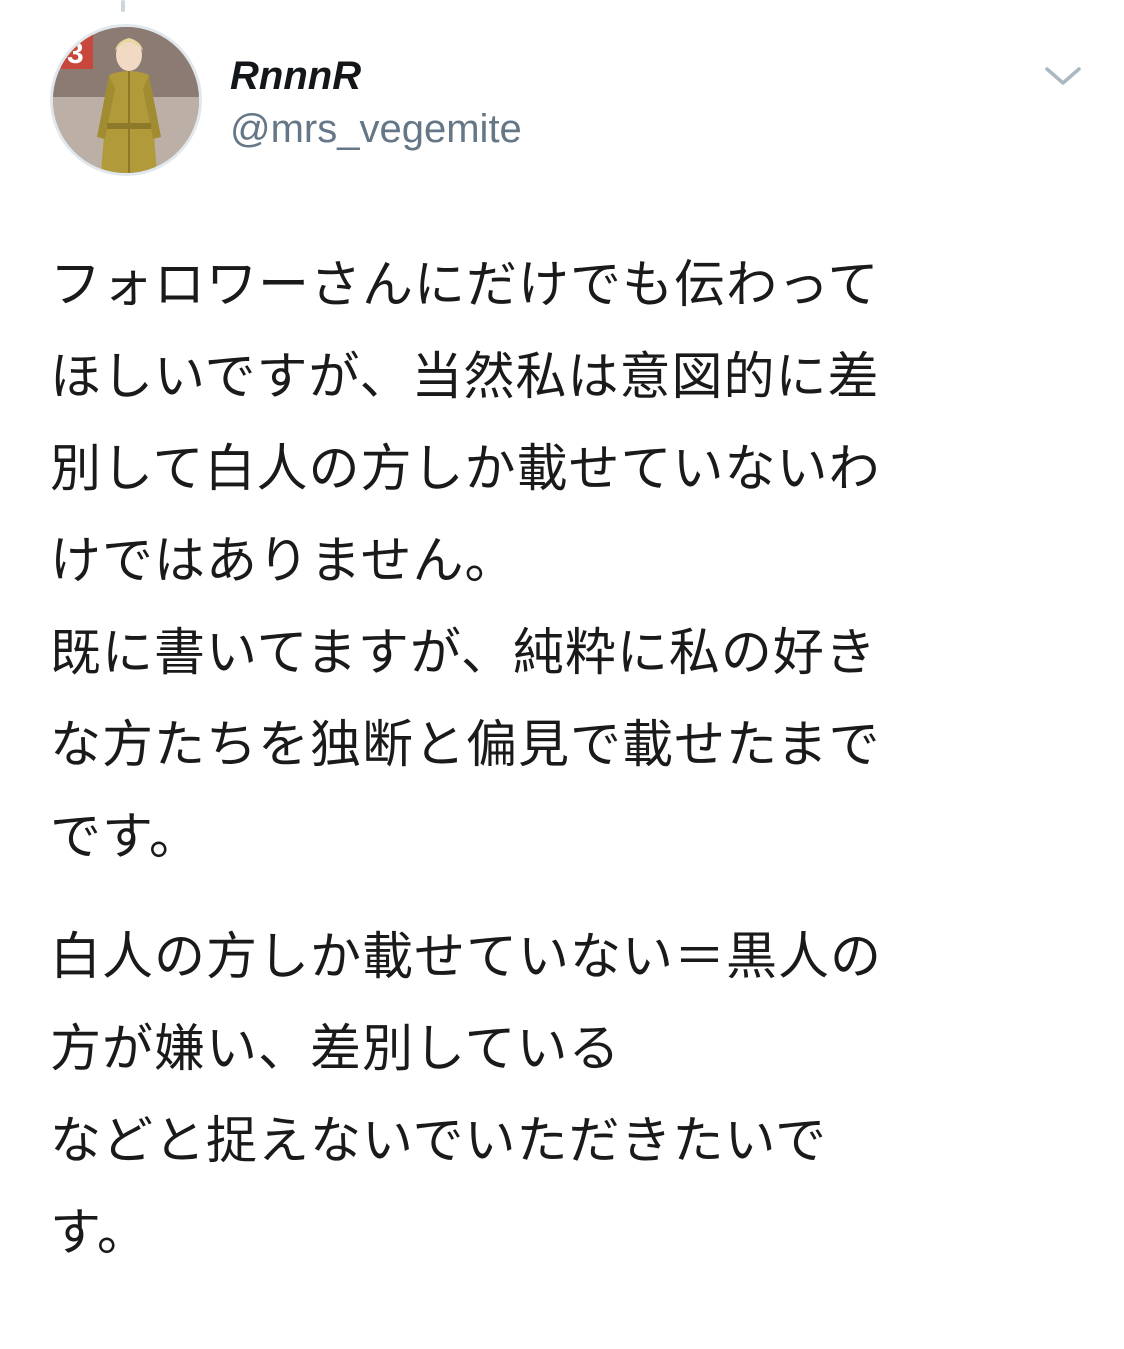  I want to click on tweet-text-line: フォロワーさんにだけでも伝わって, so click(465, 285).